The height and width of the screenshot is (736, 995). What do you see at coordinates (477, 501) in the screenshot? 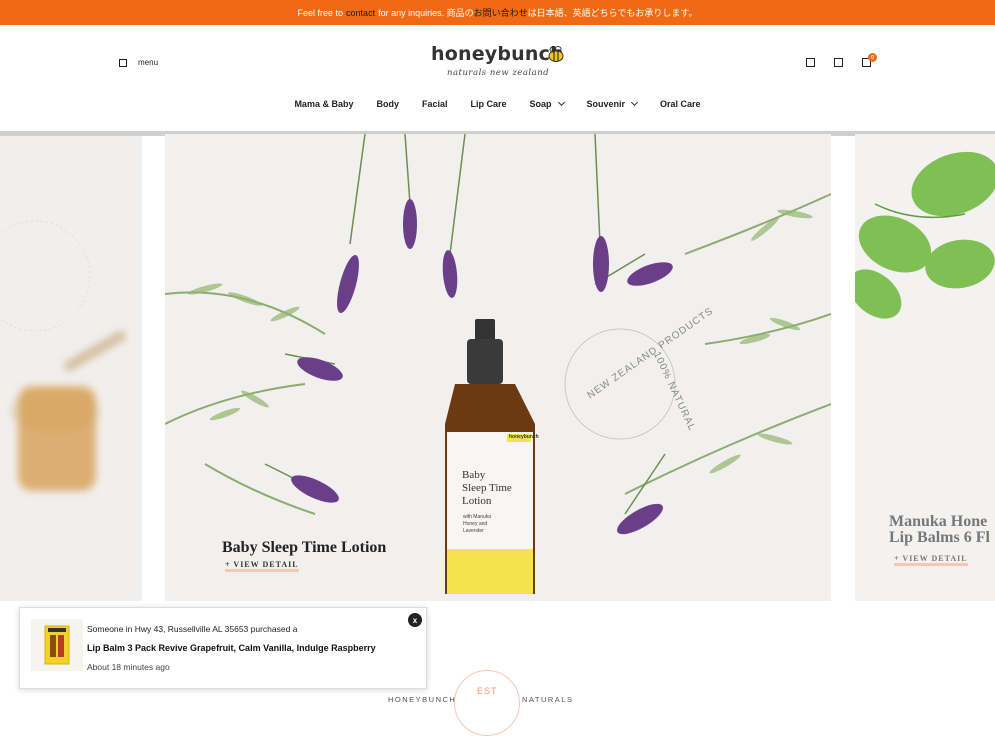
I see `bottle-line-3: Lotion` at bounding box center [477, 501].